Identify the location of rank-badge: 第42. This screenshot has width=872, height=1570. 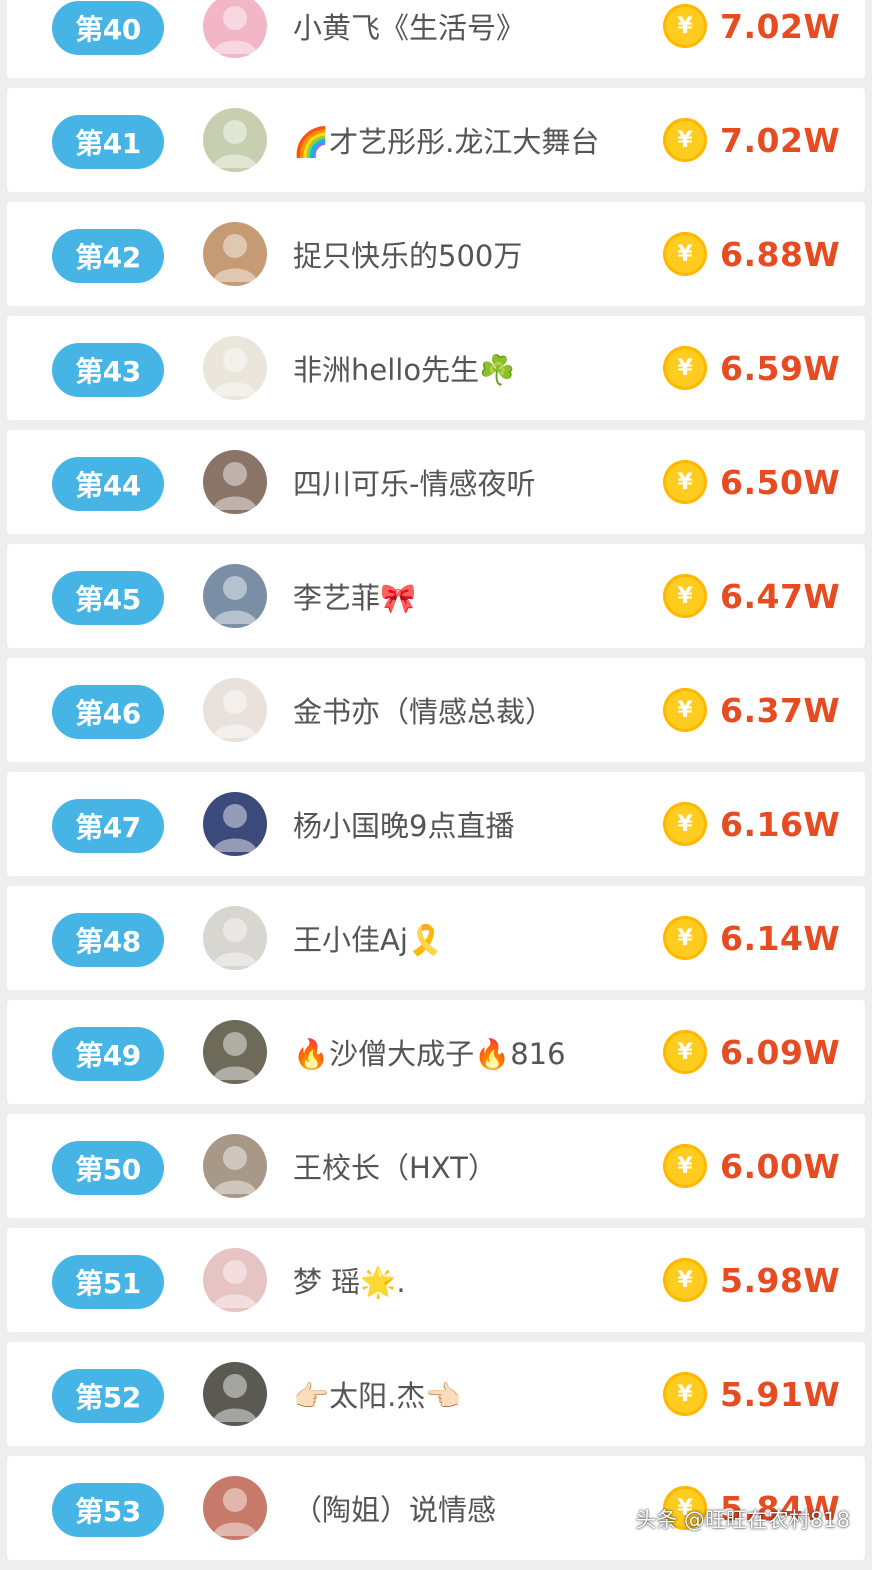
(108, 256).